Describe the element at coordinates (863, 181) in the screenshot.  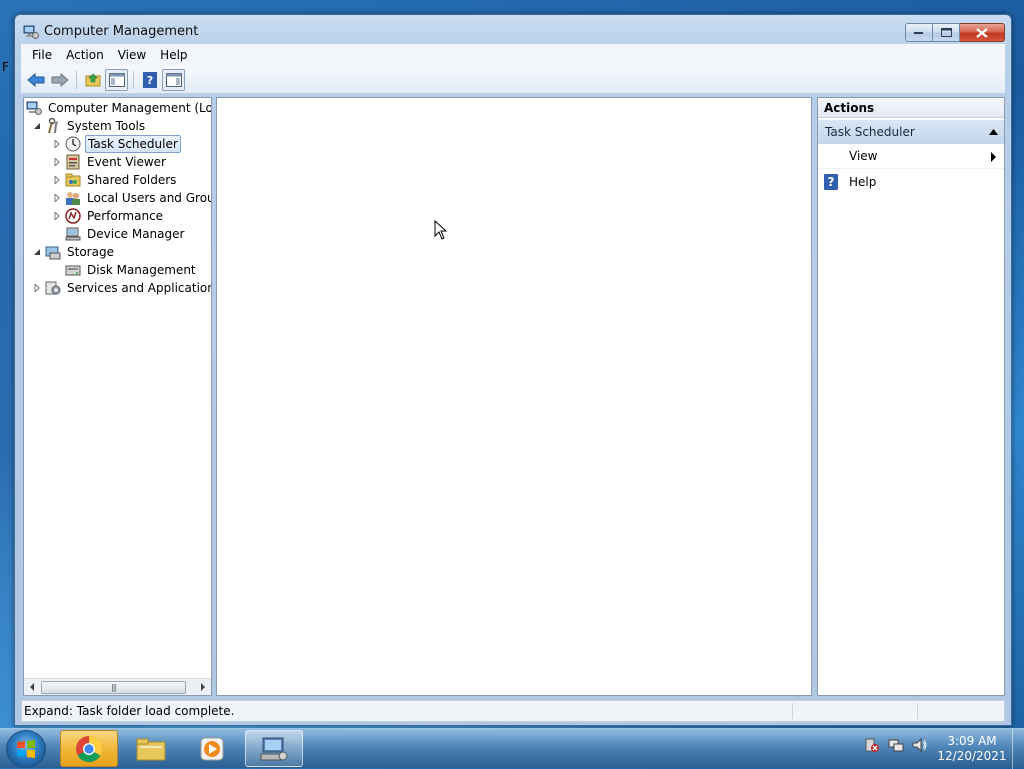
I see `action-label: Help` at that location.